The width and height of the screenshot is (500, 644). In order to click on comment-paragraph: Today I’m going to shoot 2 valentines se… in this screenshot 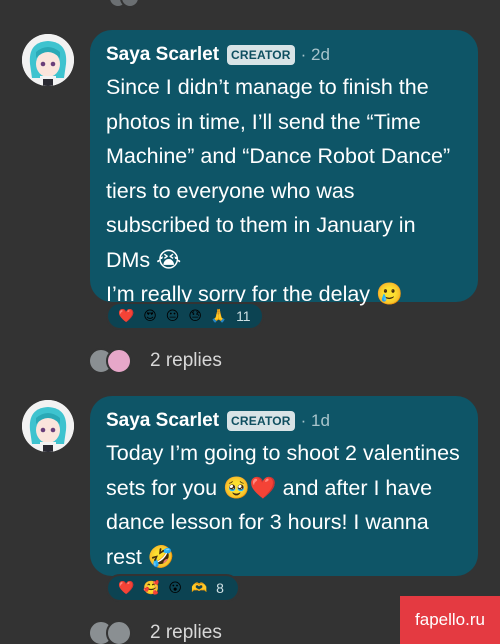, I will do `click(283, 505)`.